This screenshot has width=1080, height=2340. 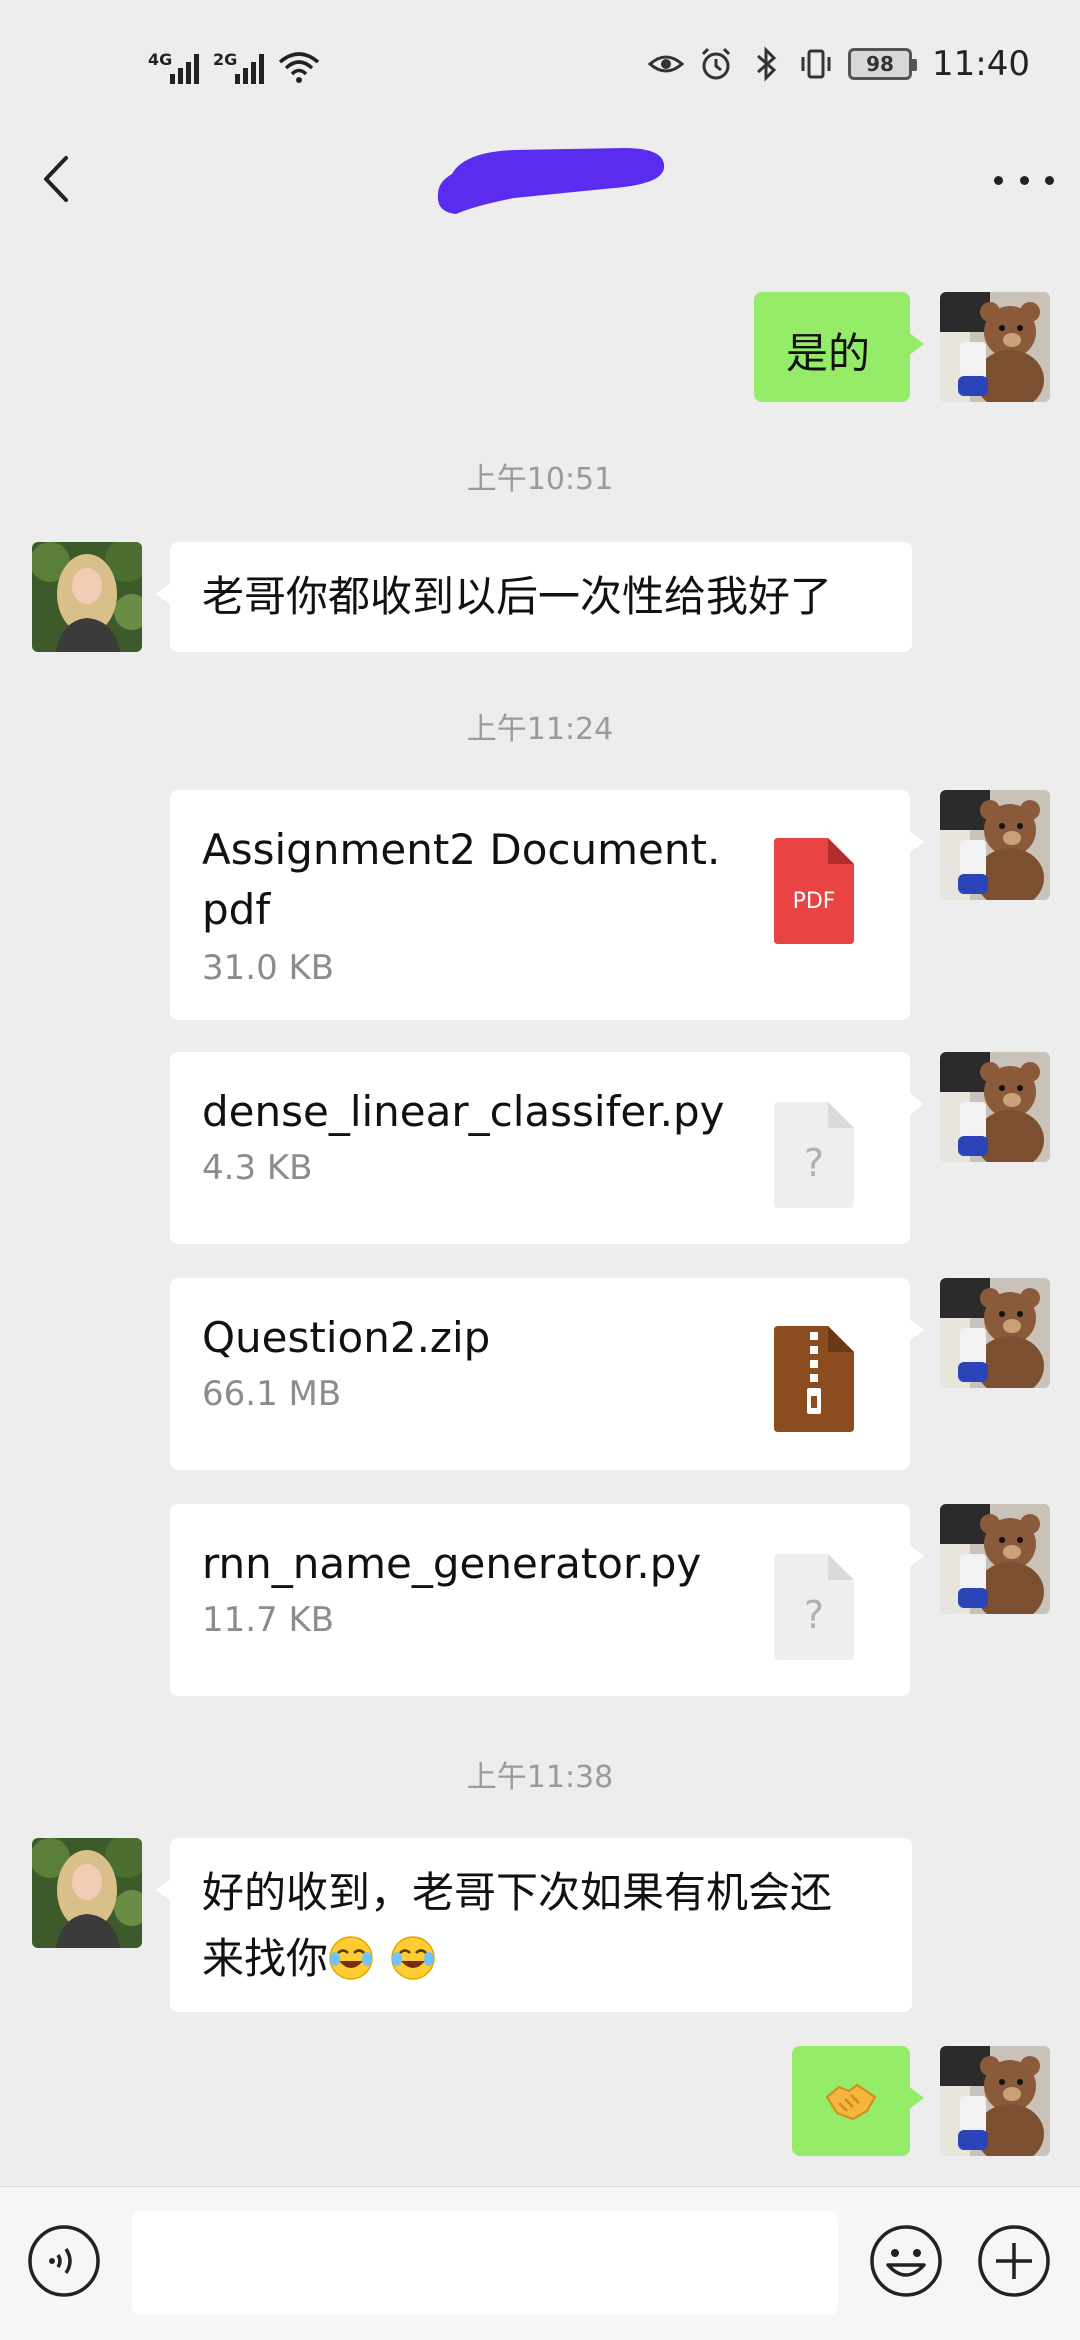 What do you see at coordinates (551, 181) in the screenshot?
I see `contact-name-redacted` at bounding box center [551, 181].